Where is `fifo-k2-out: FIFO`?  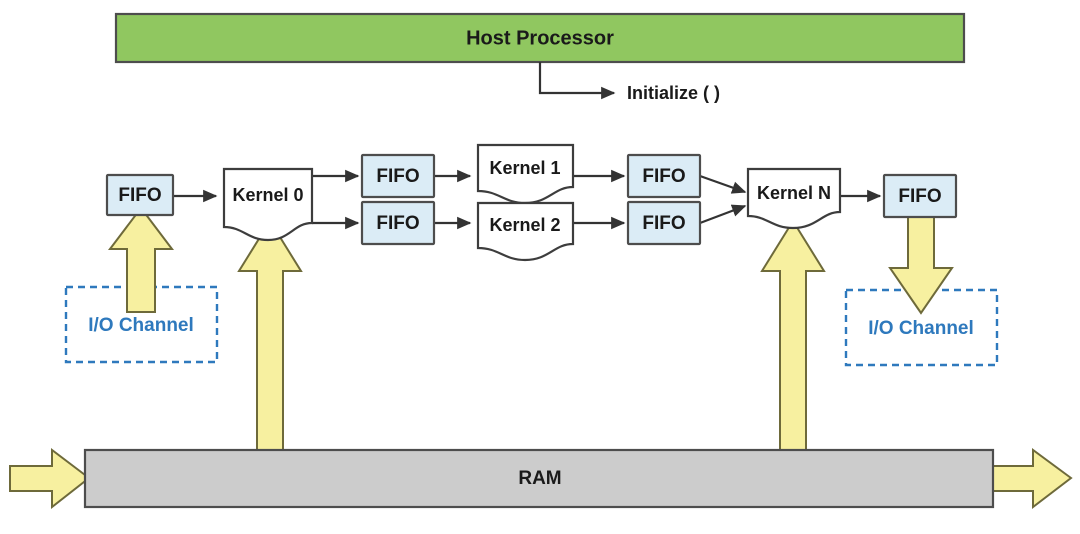 fifo-k2-out: FIFO is located at coordinates (664, 223).